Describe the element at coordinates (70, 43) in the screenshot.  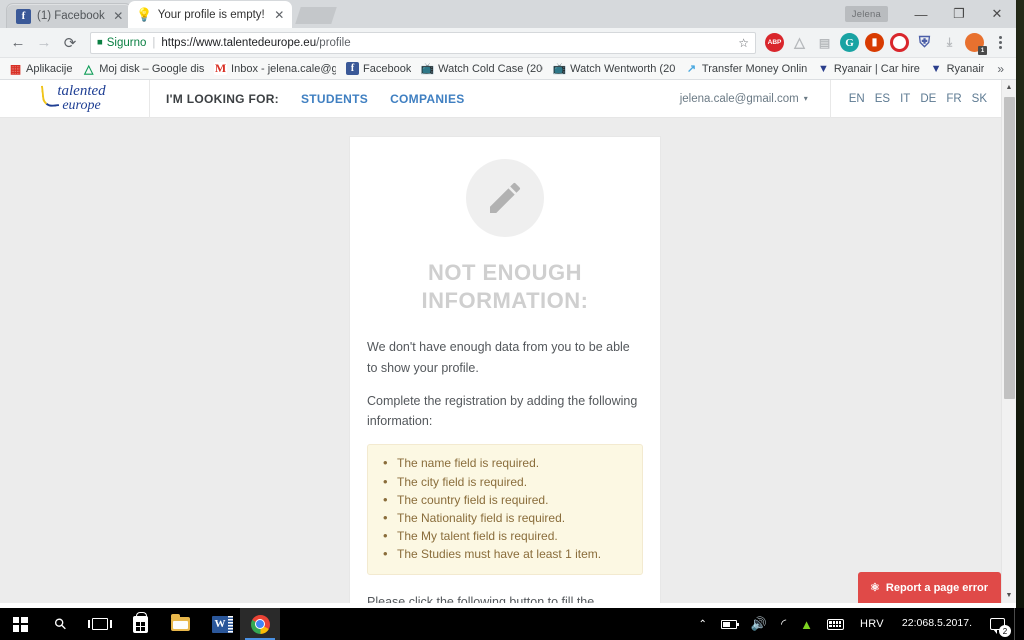
I see `reload-icon: ⟳` at that location.